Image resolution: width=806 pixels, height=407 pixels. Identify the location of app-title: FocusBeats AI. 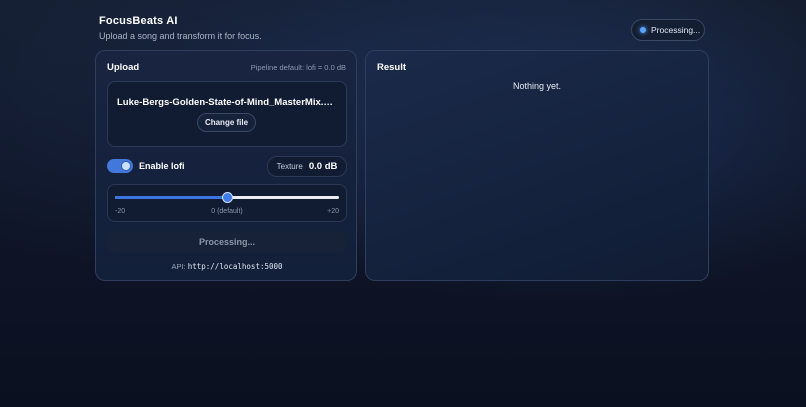
(138, 21).